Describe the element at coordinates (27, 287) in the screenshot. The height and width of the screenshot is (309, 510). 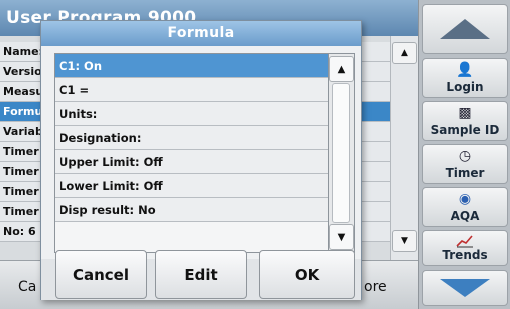
I see `background-cancel-button: Ca` at that location.